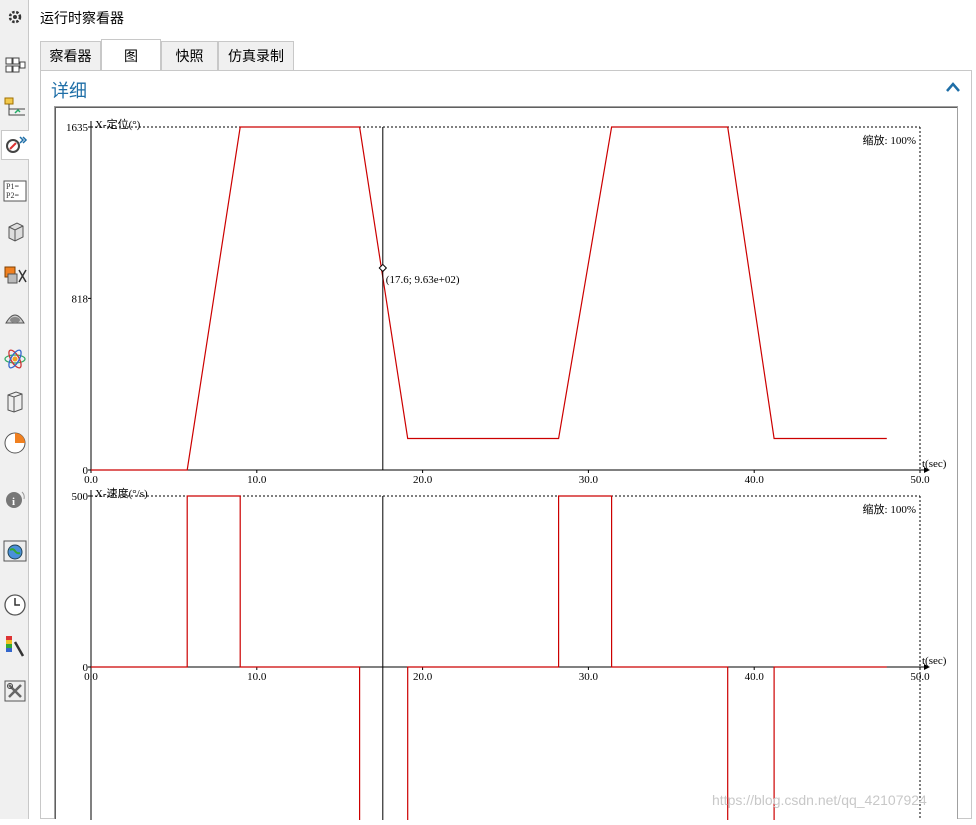 This screenshot has height=825, width=976. I want to click on sequence-icon, so click(14, 107).